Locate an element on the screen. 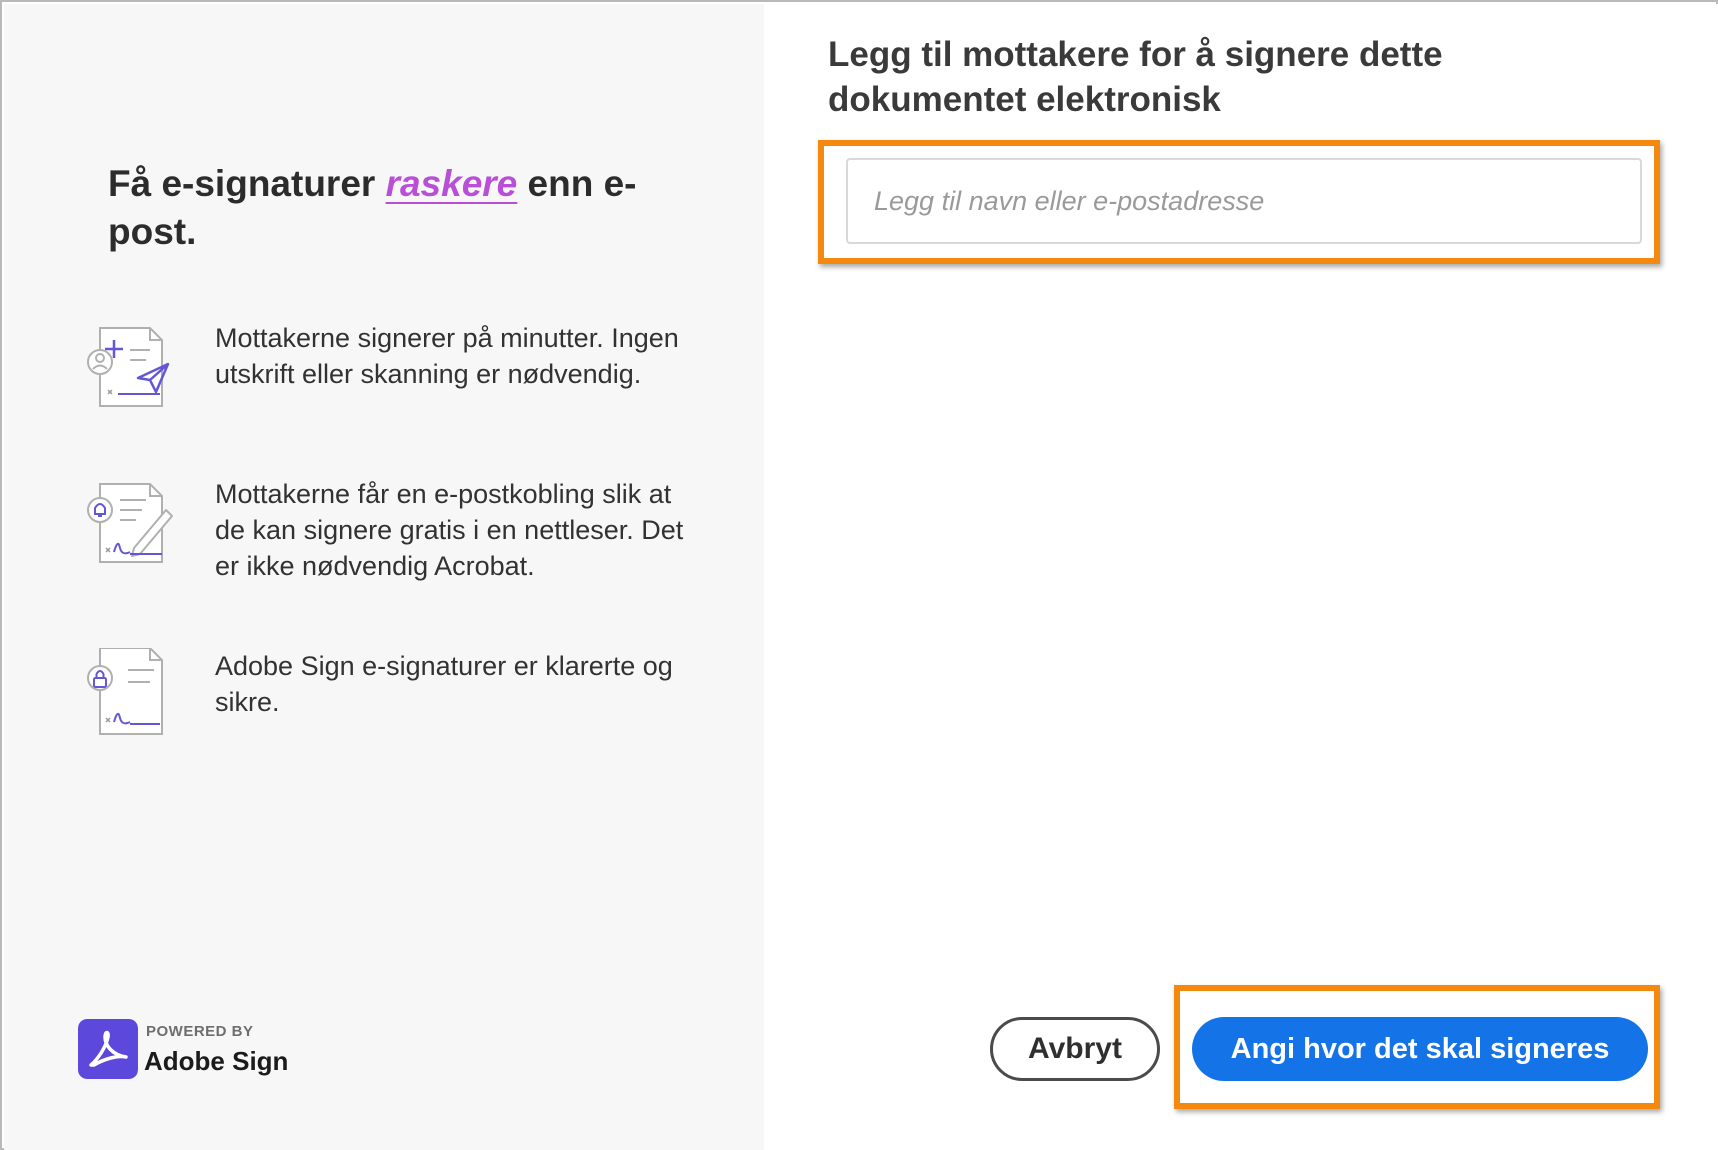 The height and width of the screenshot is (1150, 1718). secure-document-icon is located at coordinates (125, 691).